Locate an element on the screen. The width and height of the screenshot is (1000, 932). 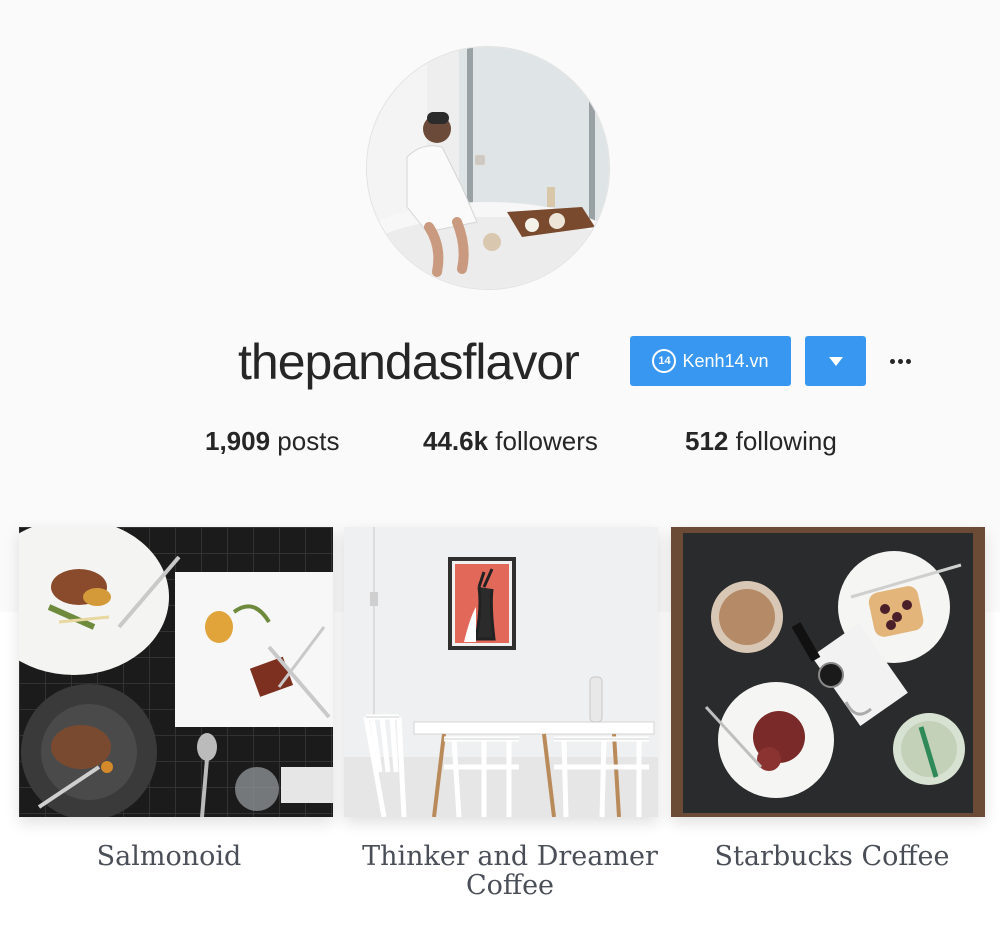
followers-label: followers is located at coordinates (543, 441).